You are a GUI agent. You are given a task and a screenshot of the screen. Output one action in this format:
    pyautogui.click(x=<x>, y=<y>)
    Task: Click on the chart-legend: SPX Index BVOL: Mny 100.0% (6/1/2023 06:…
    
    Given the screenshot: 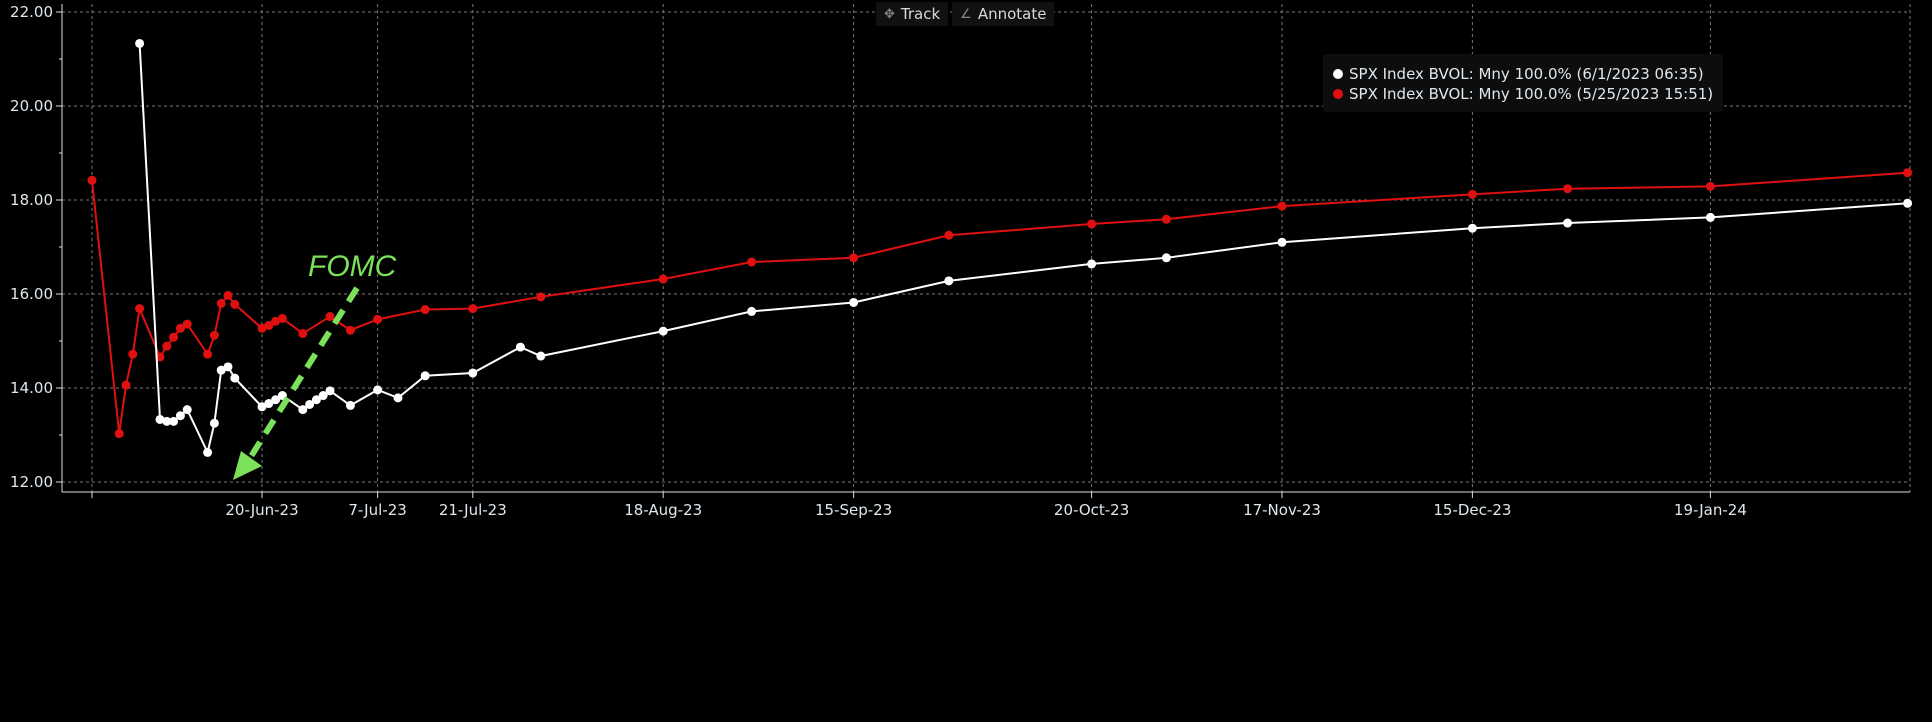 What is the action you would take?
    pyautogui.click(x=1523, y=83)
    